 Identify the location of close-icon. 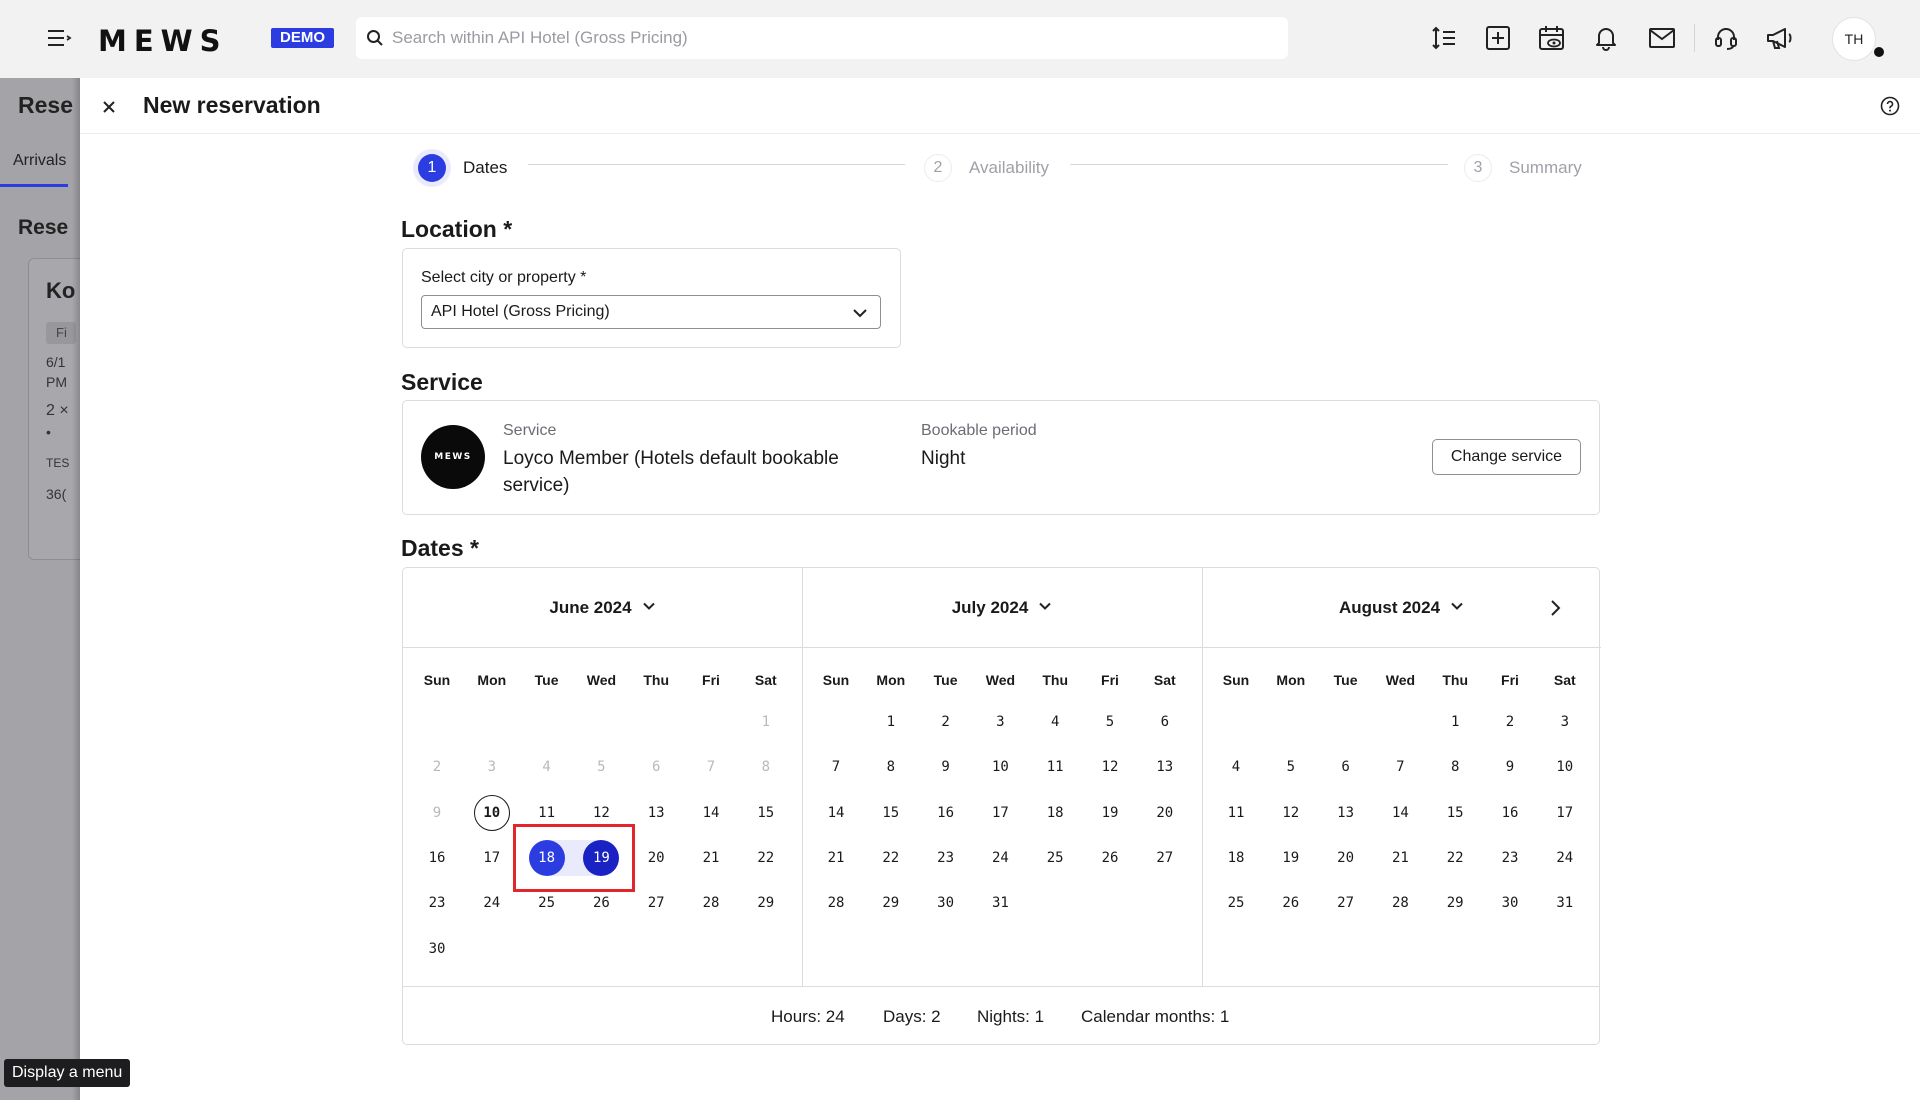
(109, 107).